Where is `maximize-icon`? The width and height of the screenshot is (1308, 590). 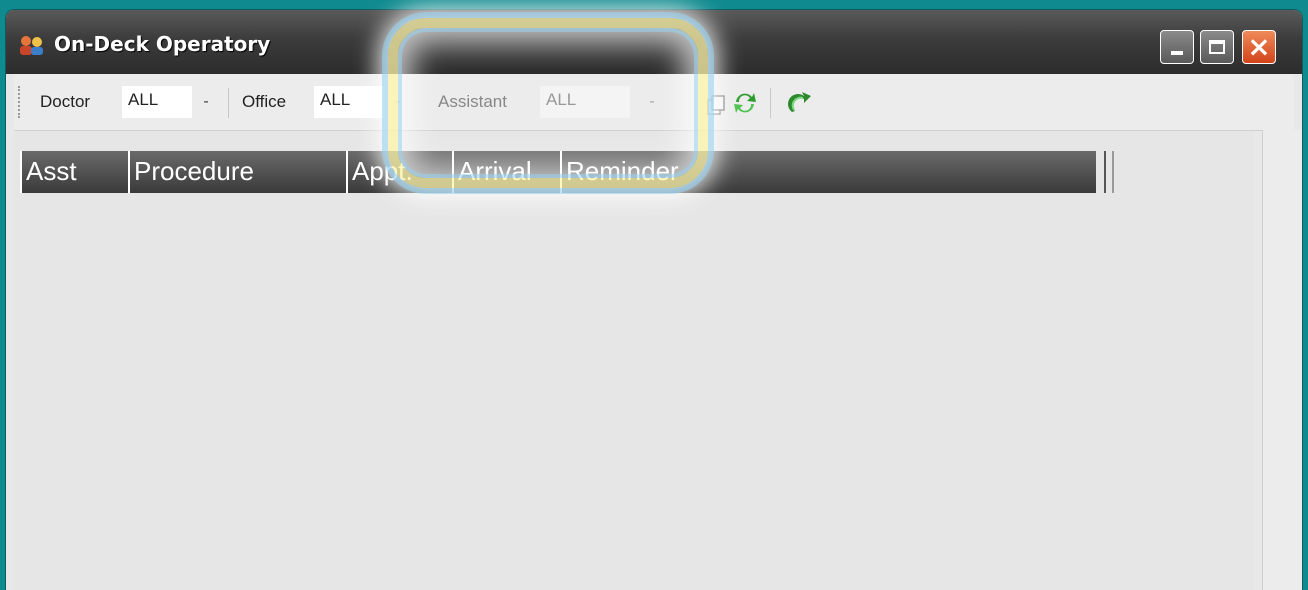
maximize-icon is located at coordinates (1217, 47).